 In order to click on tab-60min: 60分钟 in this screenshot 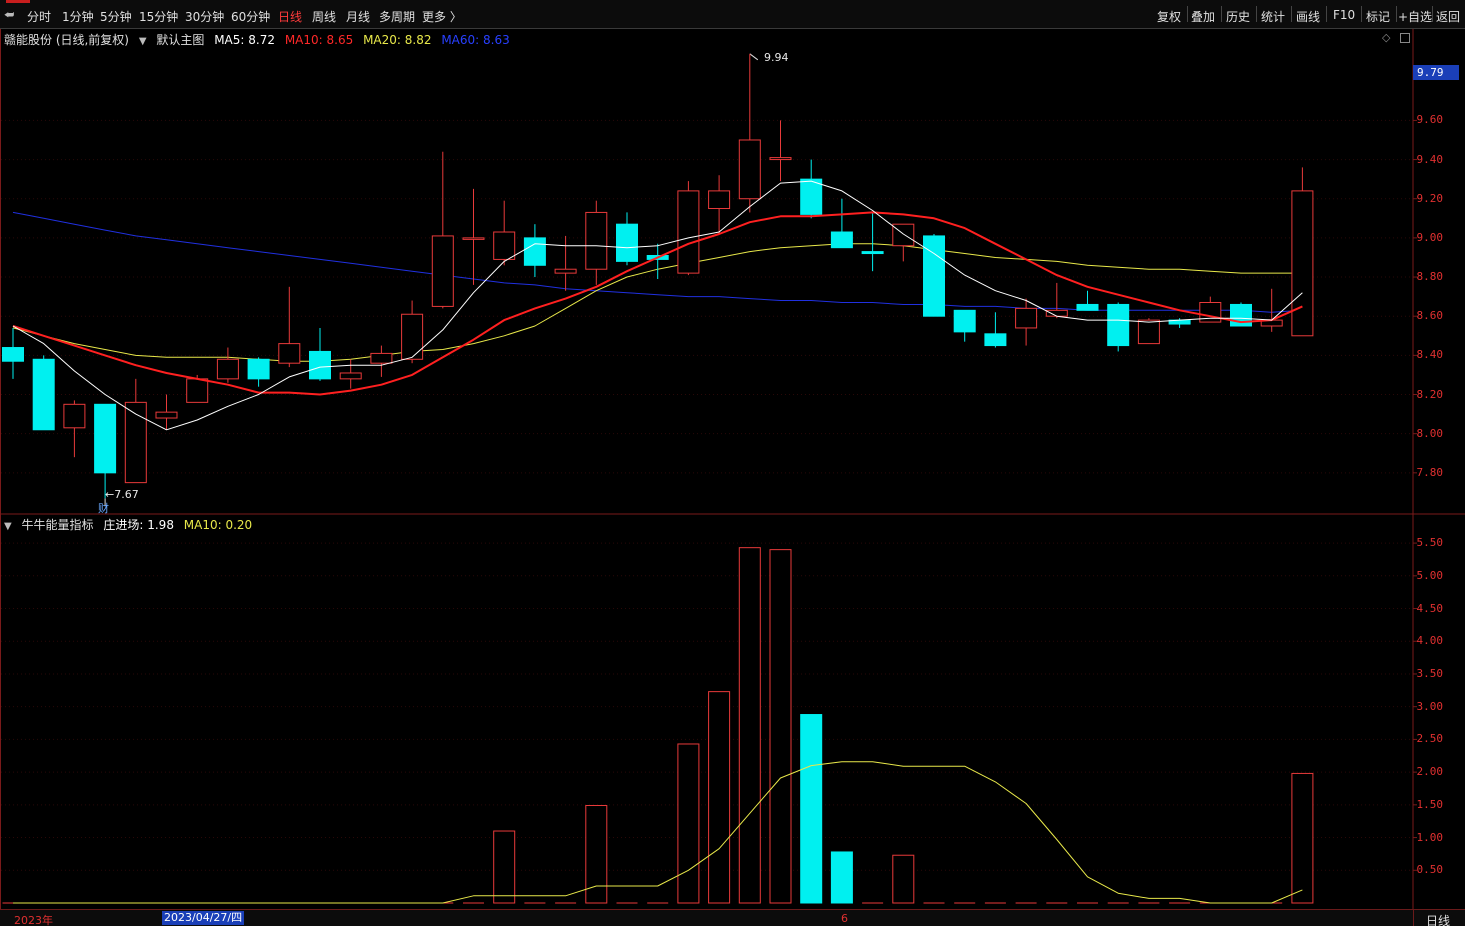, I will do `click(250, 16)`.